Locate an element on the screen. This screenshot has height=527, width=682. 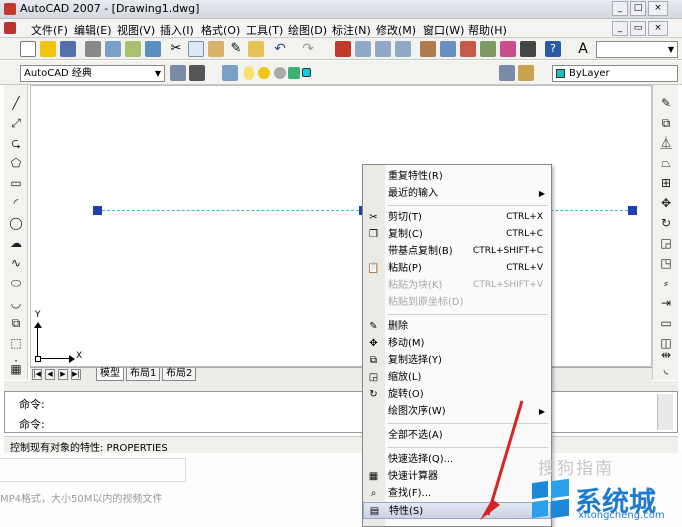
hatch-icon: ▦ is located at coordinates (16, 369).